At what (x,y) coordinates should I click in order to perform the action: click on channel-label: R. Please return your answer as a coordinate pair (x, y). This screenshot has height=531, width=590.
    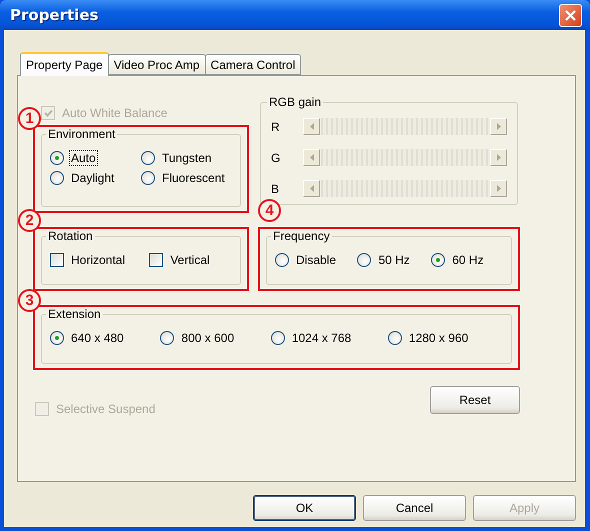
    Looking at the image, I should click on (276, 127).